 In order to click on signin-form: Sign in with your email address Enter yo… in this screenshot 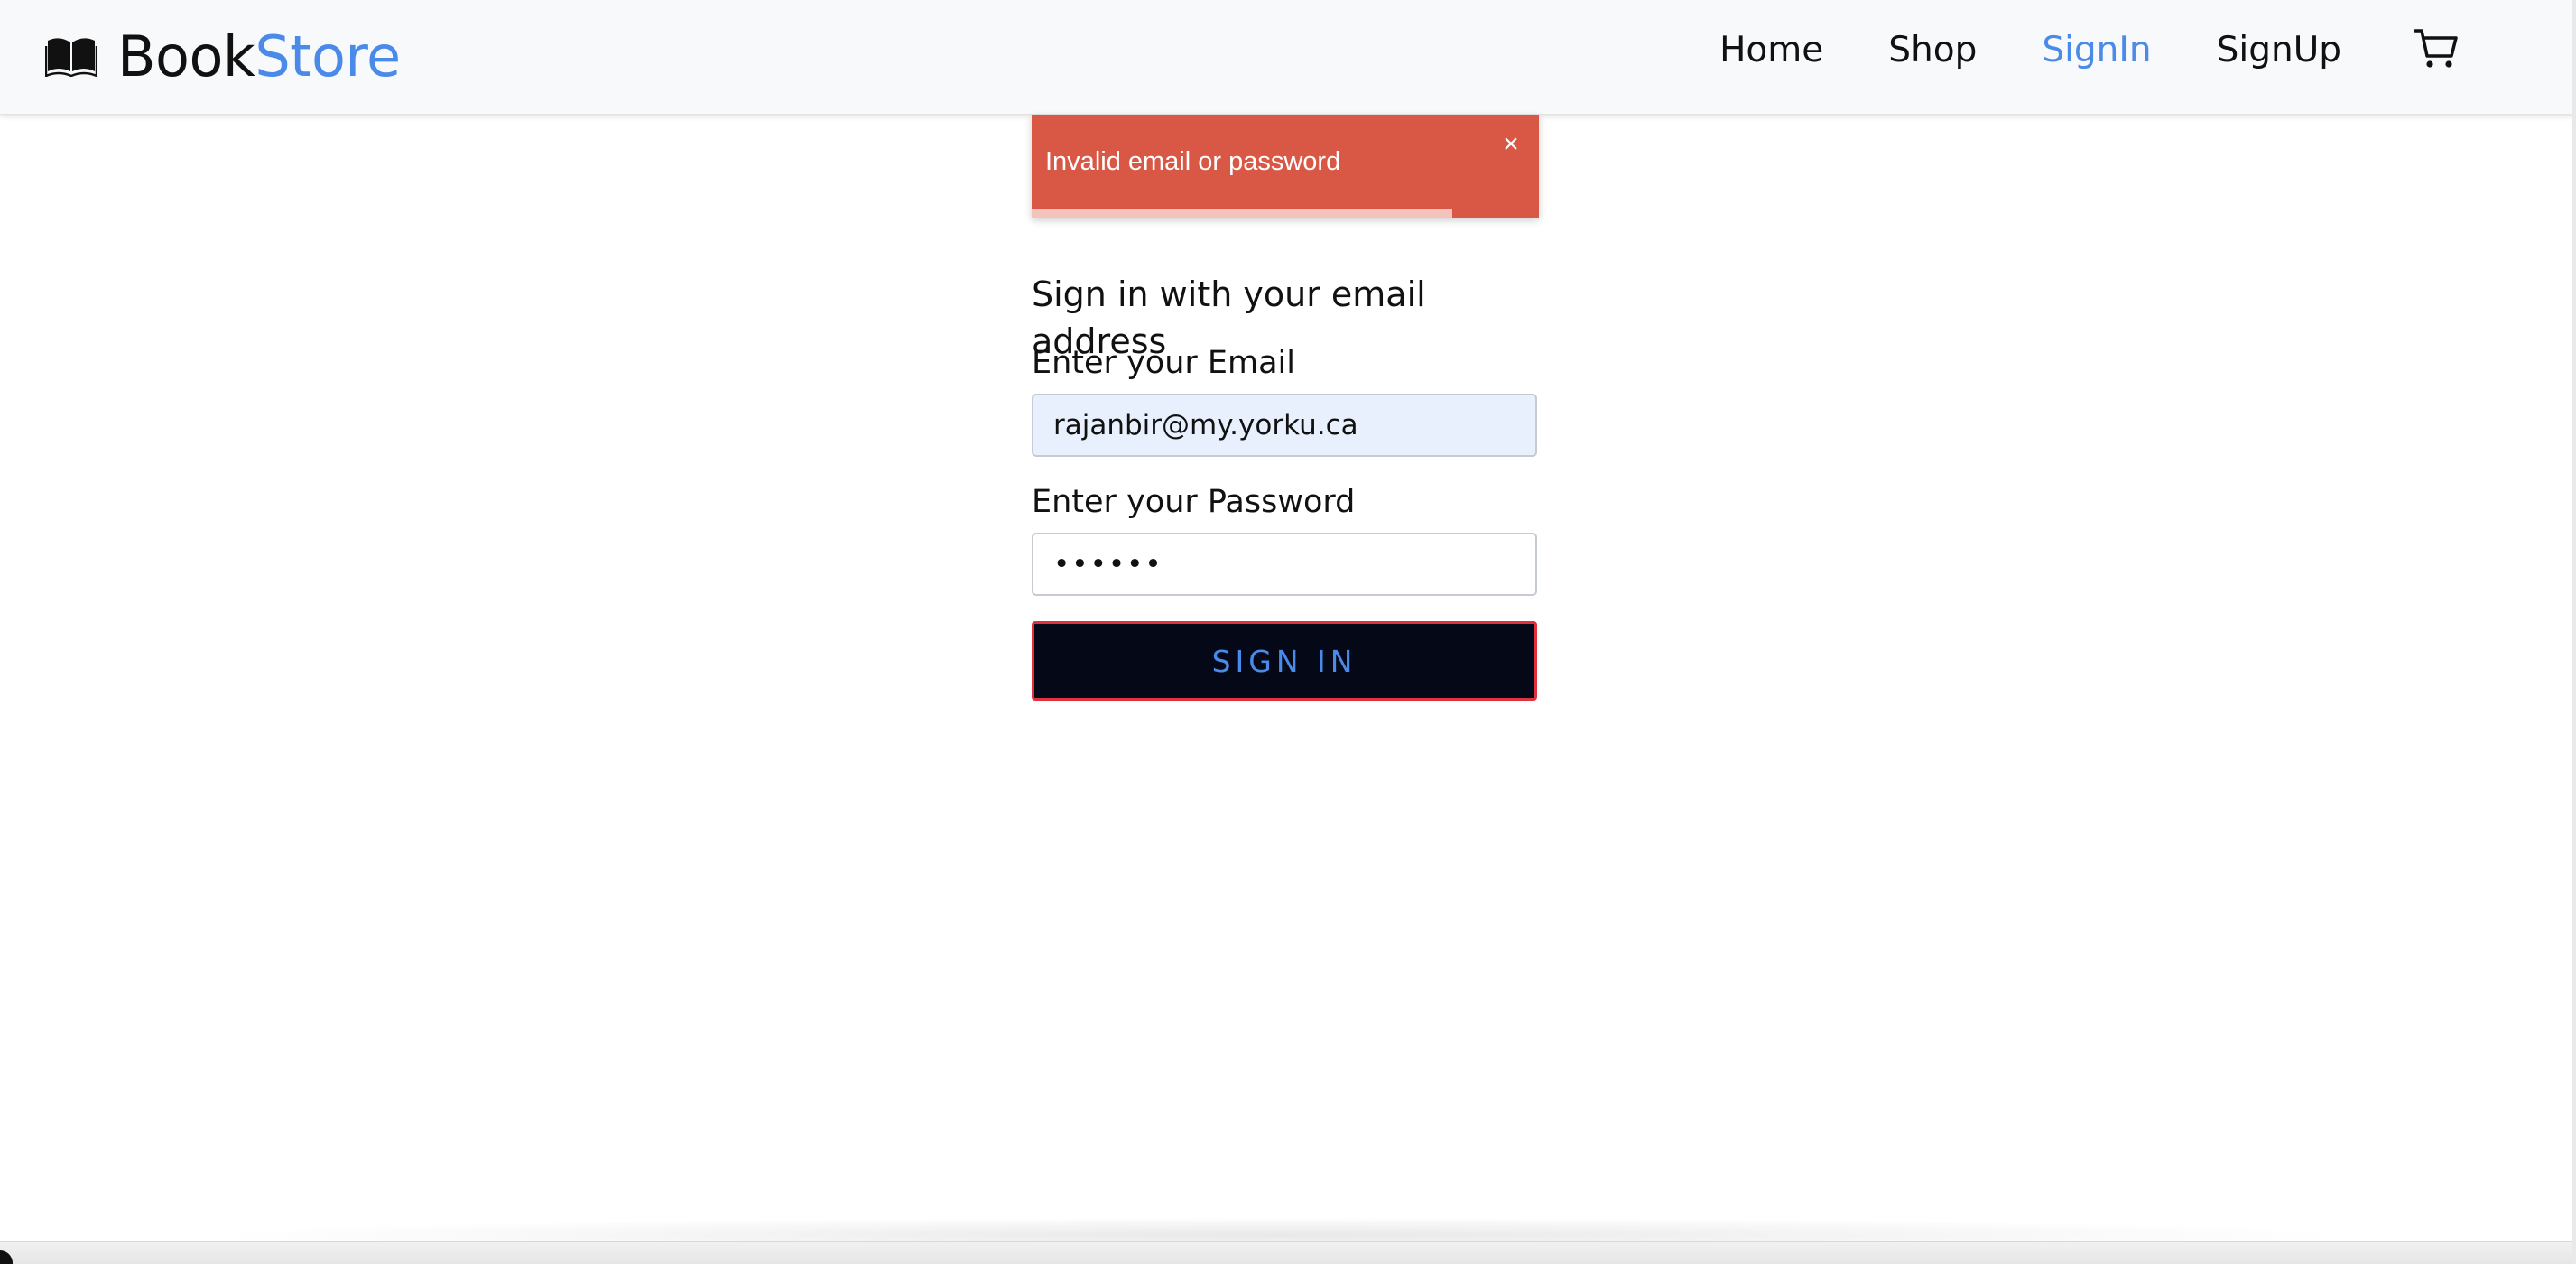, I will do `click(1285, 486)`.